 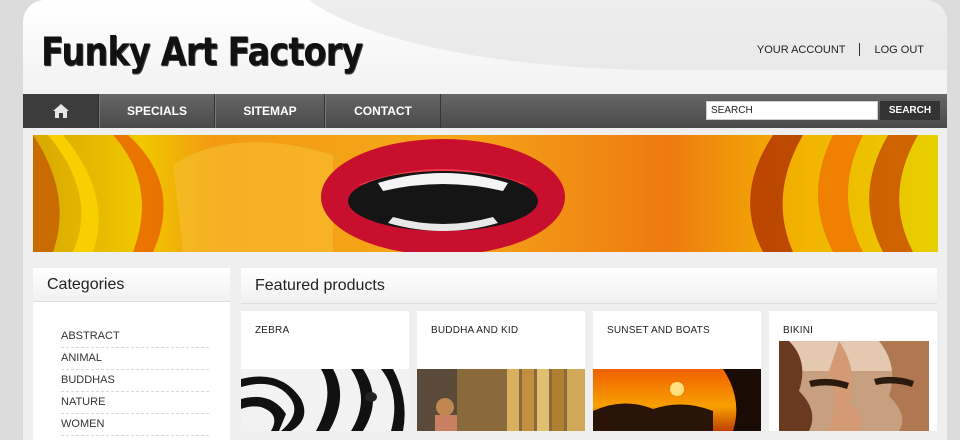 I want to click on your-account-link: YOUR ACCOUNT, so click(x=801, y=50).